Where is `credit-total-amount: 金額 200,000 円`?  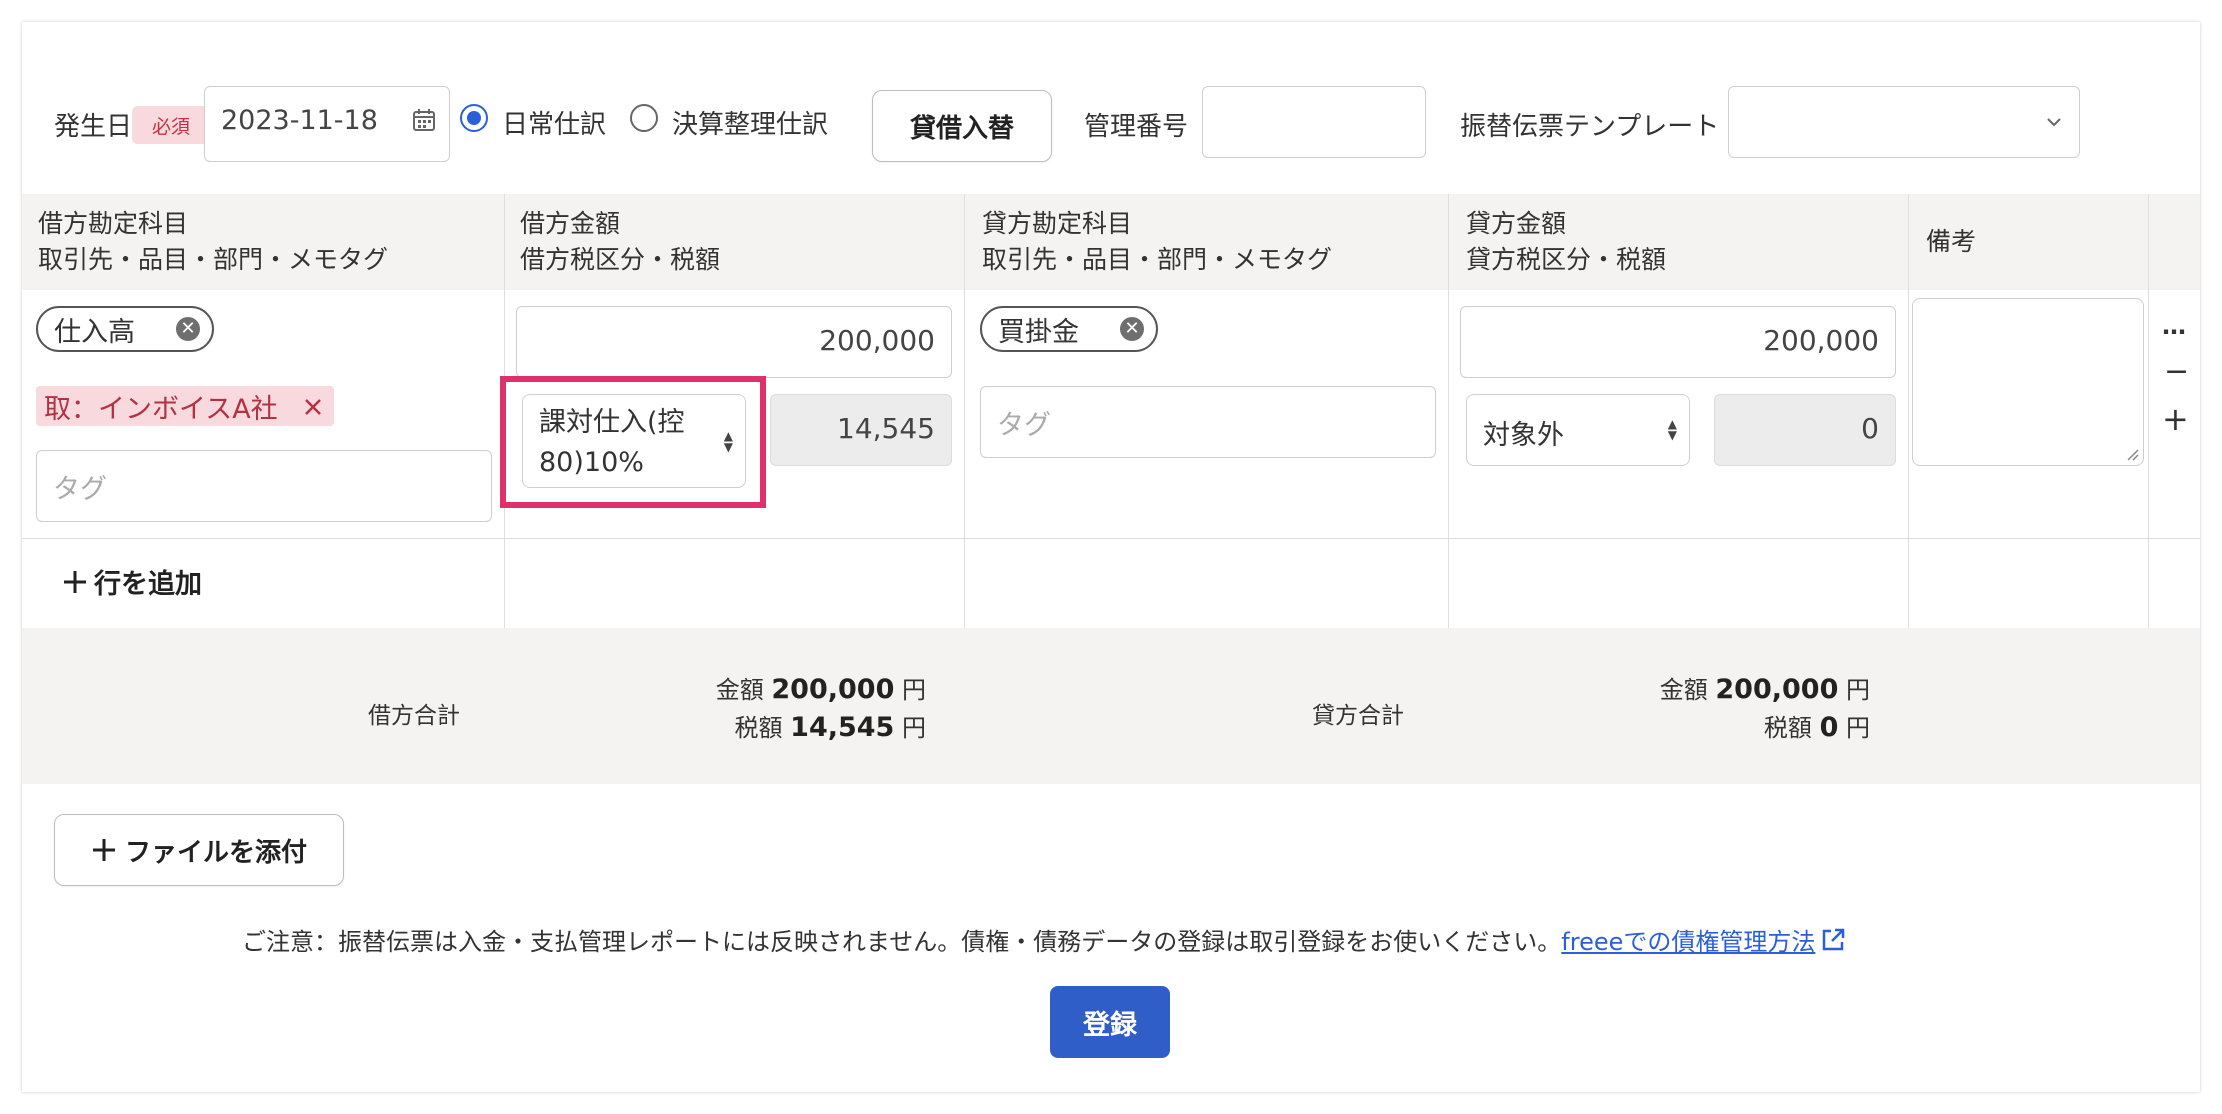
credit-total-amount: 金額 200,000 円 is located at coordinates (1764, 689).